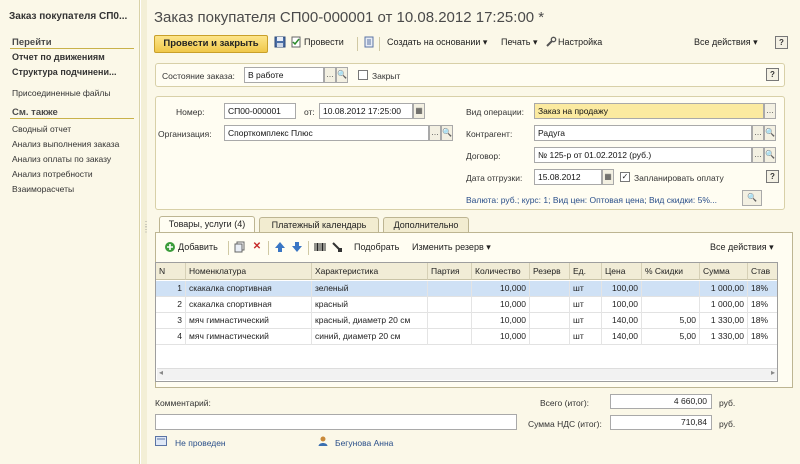 The image size is (800, 464). What do you see at coordinates (649, 111) in the screenshot?
I see `operation-field: Заказ на продажу` at bounding box center [649, 111].